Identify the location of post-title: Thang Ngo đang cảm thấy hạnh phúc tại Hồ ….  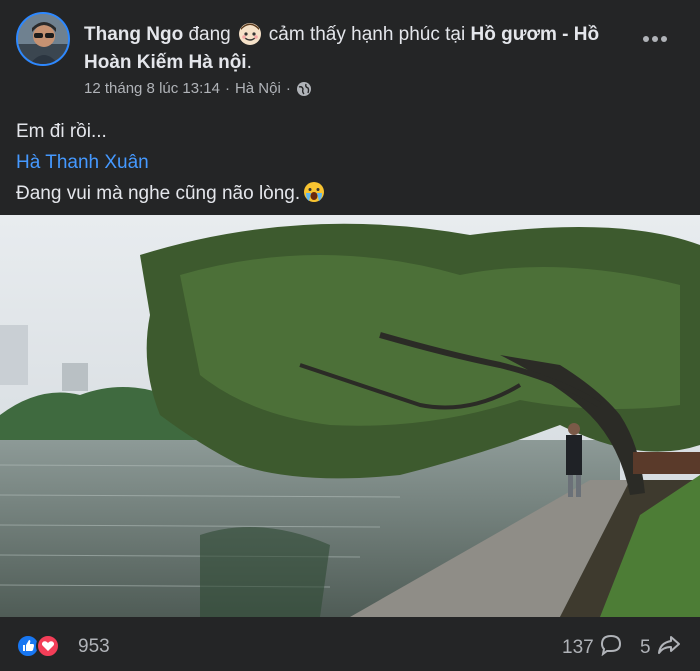
(354, 48).